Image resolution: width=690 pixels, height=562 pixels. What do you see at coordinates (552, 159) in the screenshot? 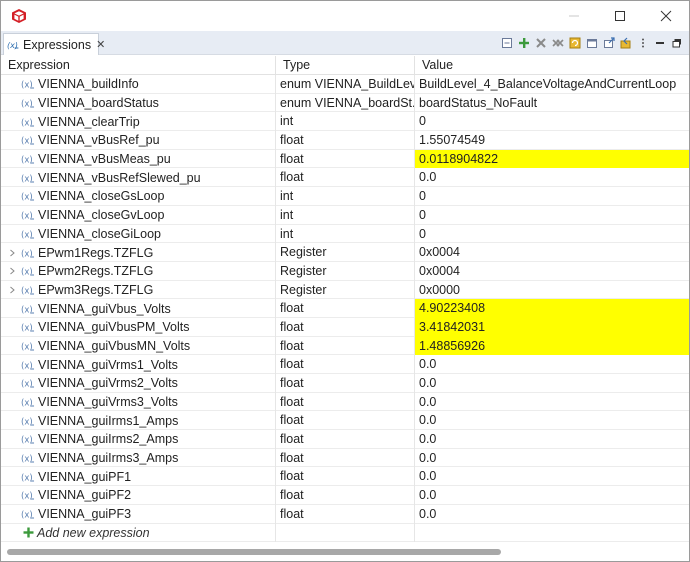
I see `value-cell: 0.0118904822` at bounding box center [552, 159].